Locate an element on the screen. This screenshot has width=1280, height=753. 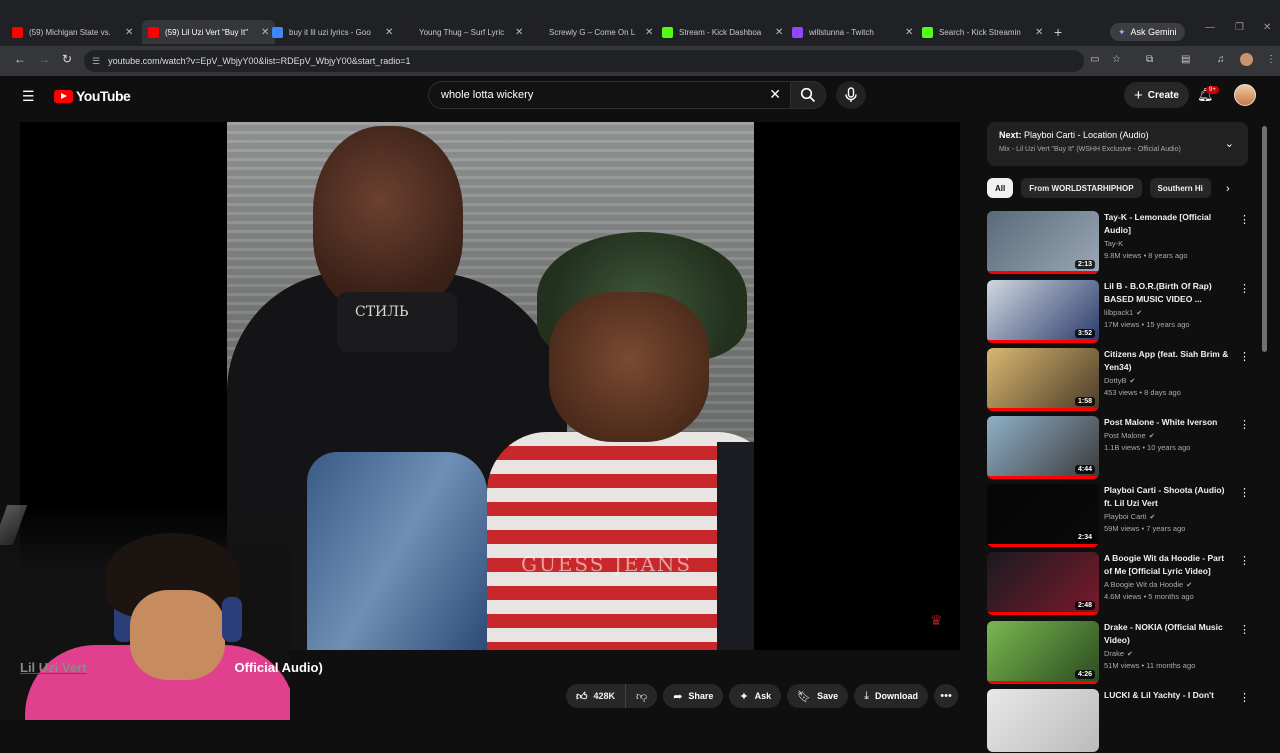
filter-chip: From WORLDSTARHIPHOP is located at coordinates (1081, 188).